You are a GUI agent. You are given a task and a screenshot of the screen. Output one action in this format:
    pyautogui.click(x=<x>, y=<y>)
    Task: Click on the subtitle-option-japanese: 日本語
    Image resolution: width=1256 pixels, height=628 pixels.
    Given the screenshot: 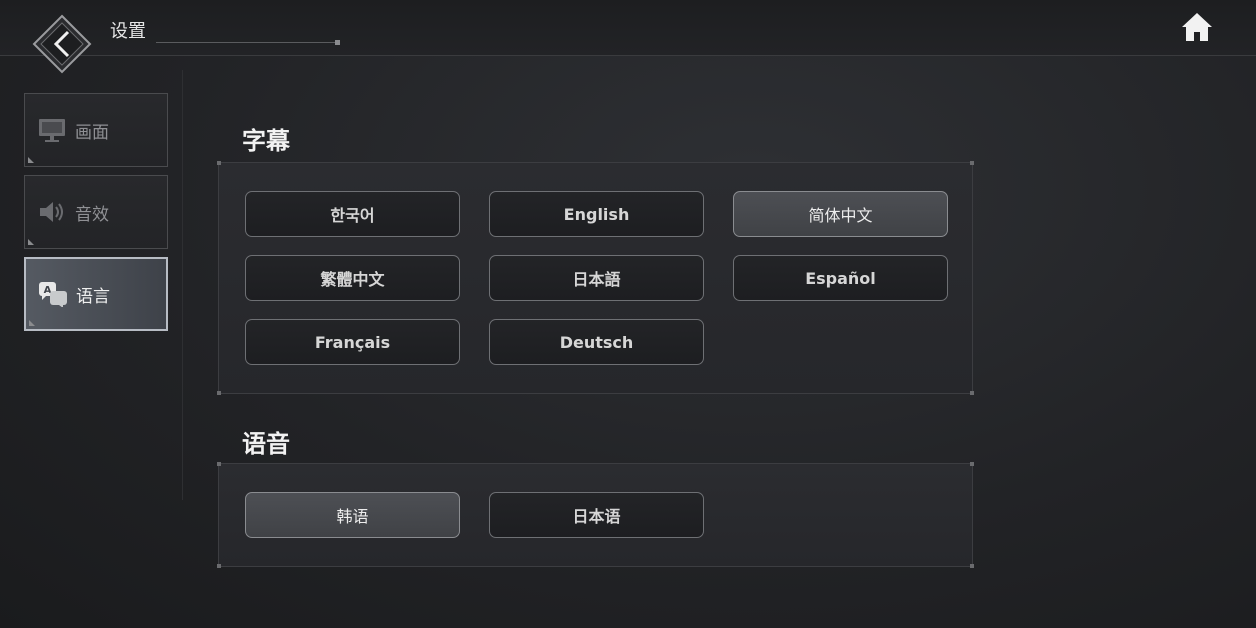 What is the action you would take?
    pyautogui.click(x=596, y=278)
    